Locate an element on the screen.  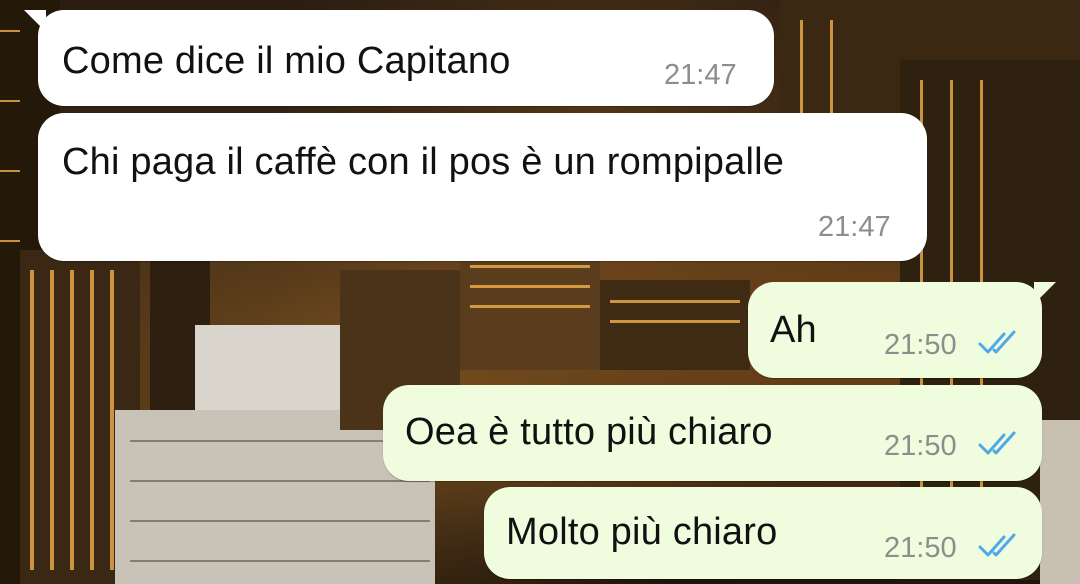
message-text: Molto più chiaro is located at coordinates (642, 532).